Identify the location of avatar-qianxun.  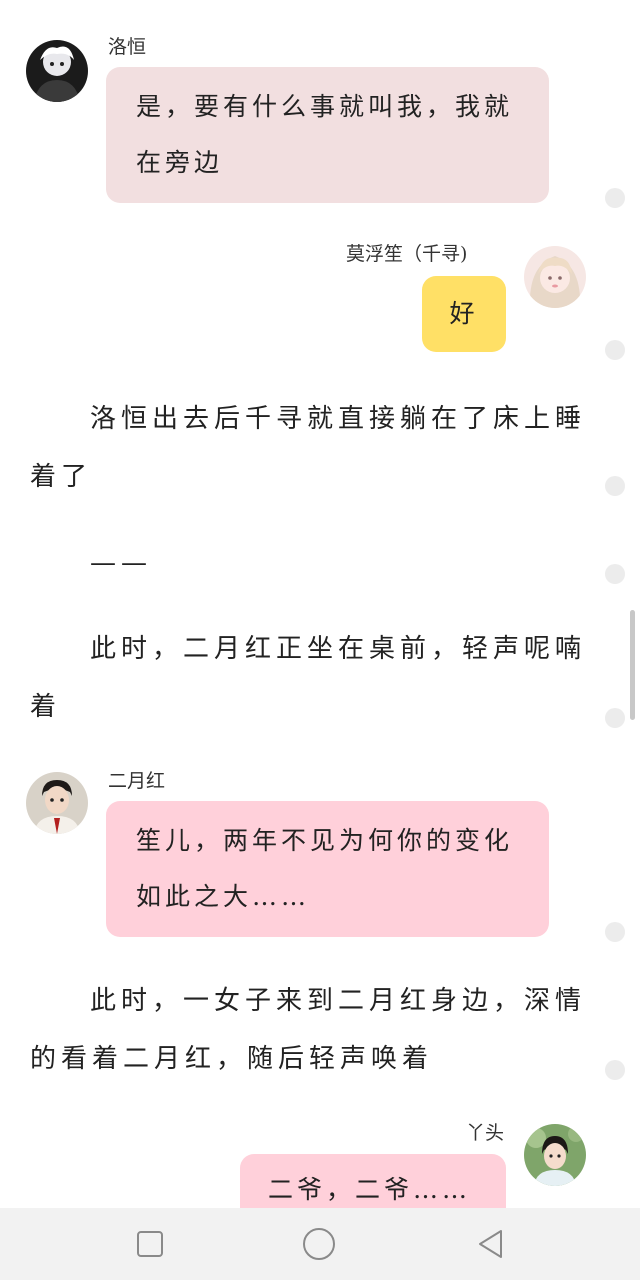
(555, 277).